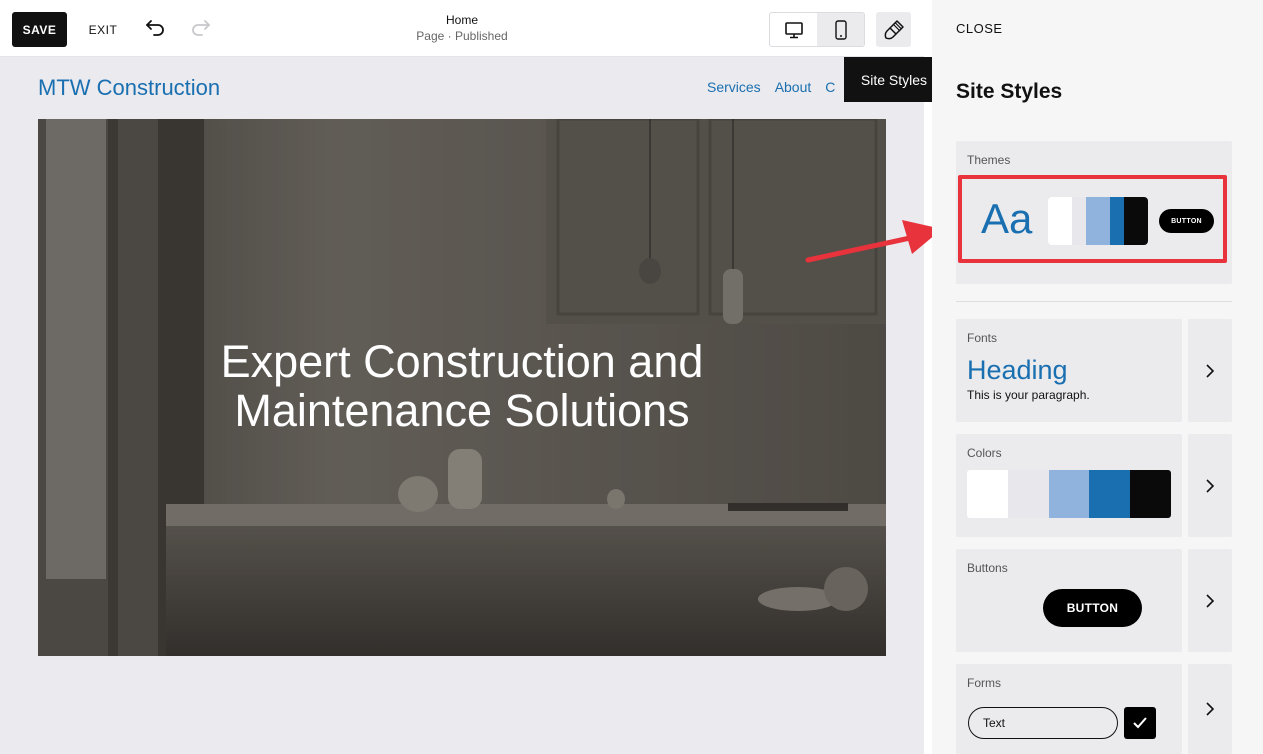 The height and width of the screenshot is (754, 1263). I want to click on site-styles-tooltip: Site Styles, so click(894, 79).